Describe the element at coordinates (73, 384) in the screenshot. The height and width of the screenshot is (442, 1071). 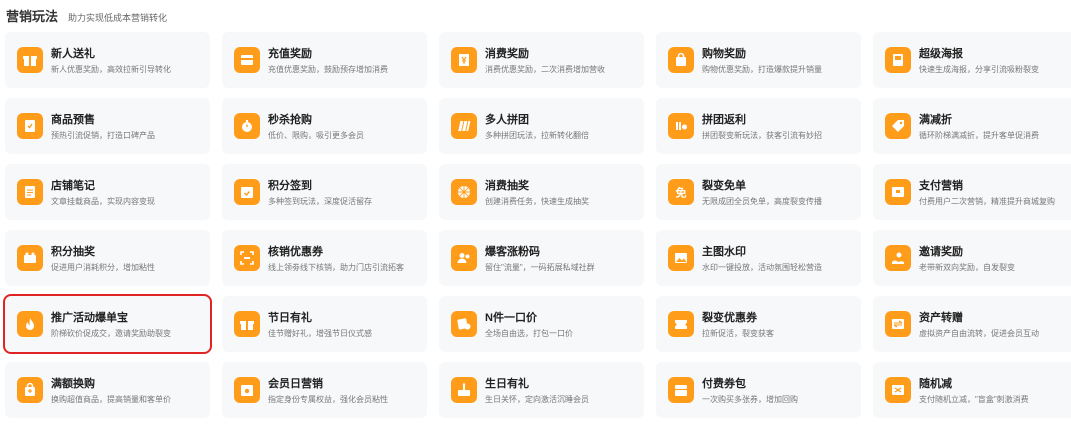
I see `card-title: 满额换购` at that location.